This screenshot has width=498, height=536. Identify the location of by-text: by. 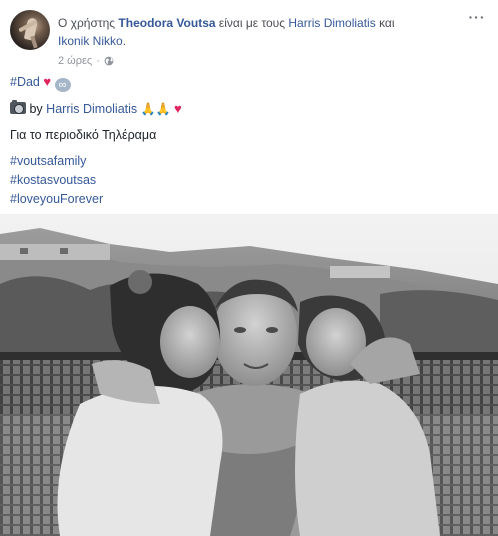
(36, 109).